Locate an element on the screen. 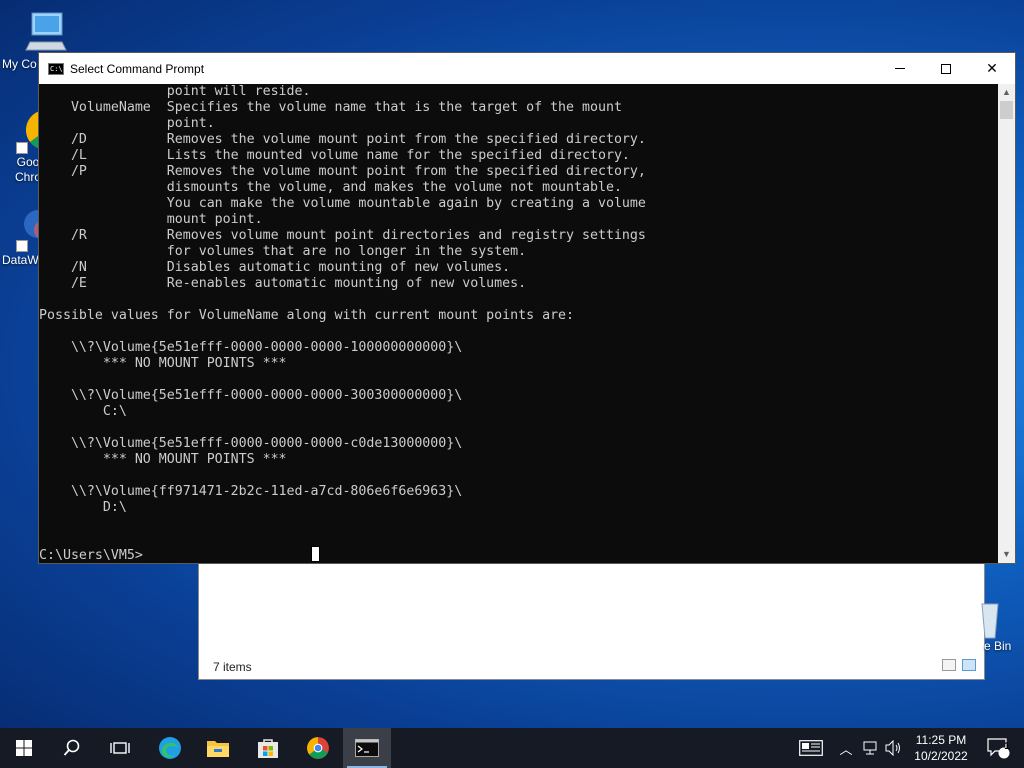 This screenshot has width=1024, height=768. show-hidden-icons-button: ︿ is located at coordinates (846, 748).